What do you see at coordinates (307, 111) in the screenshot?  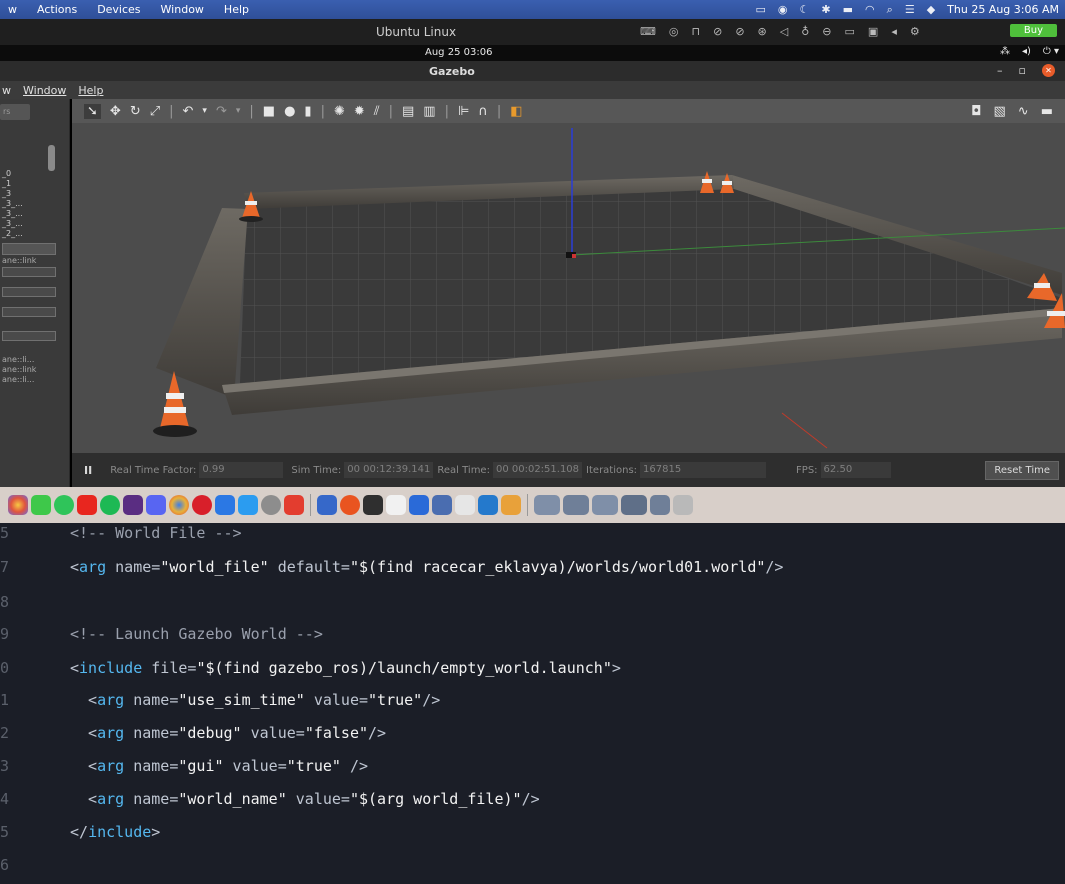 I see `cylinder-shape-icon: ▮` at bounding box center [307, 111].